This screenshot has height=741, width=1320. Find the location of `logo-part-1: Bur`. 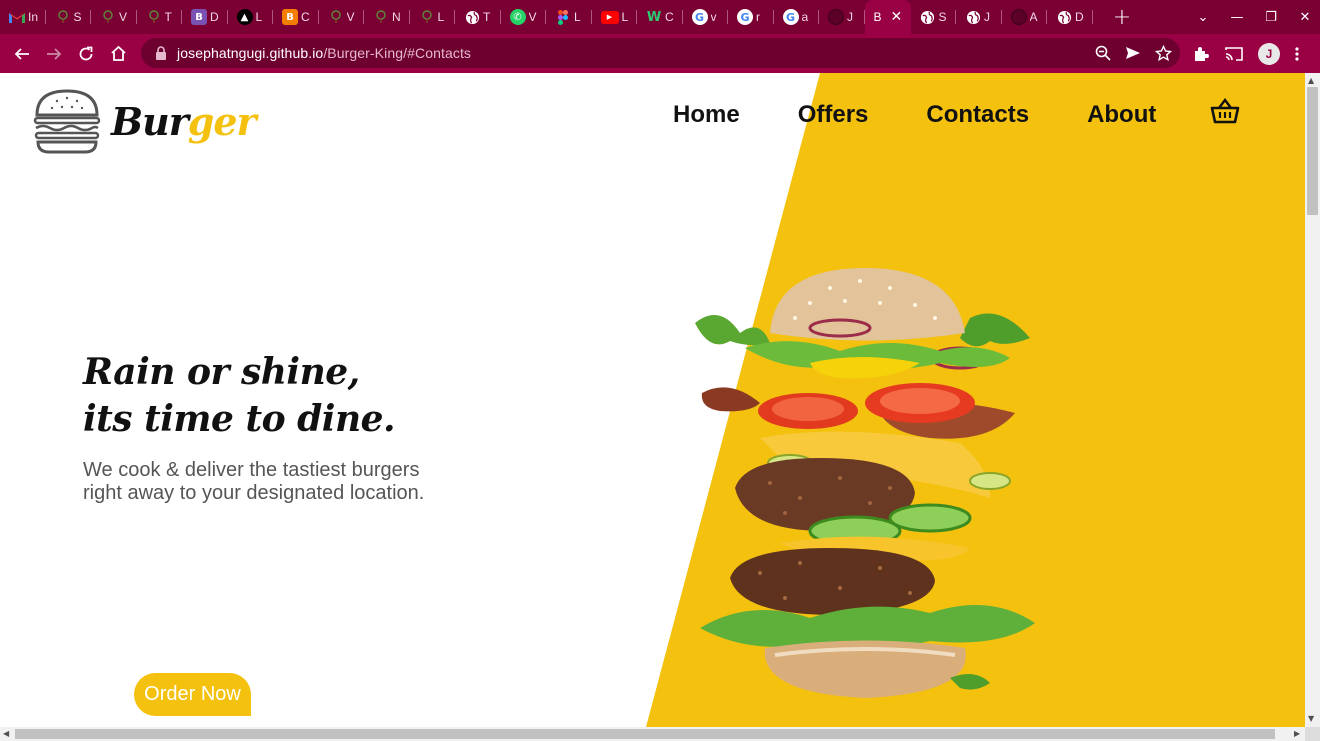

logo-part-1: Bur is located at coordinates (150, 121).